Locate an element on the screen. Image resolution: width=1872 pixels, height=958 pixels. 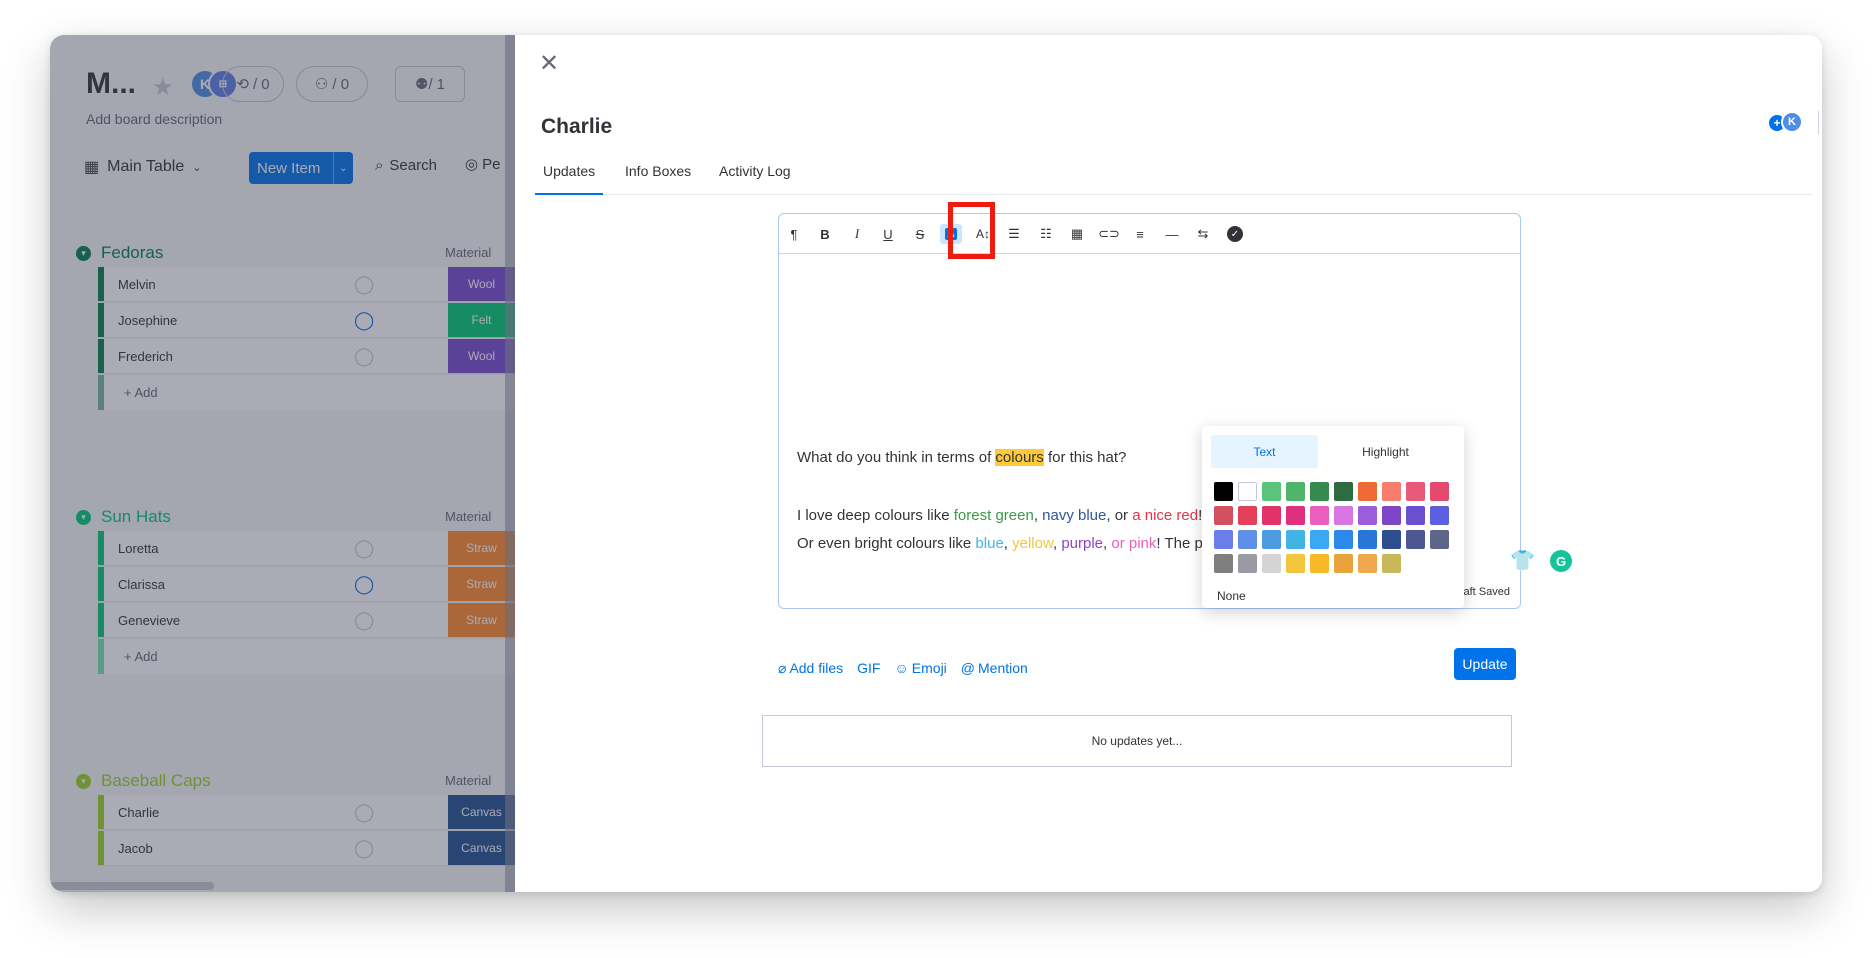
subscribers-avatars: + K is located at coordinates (1786, 123).